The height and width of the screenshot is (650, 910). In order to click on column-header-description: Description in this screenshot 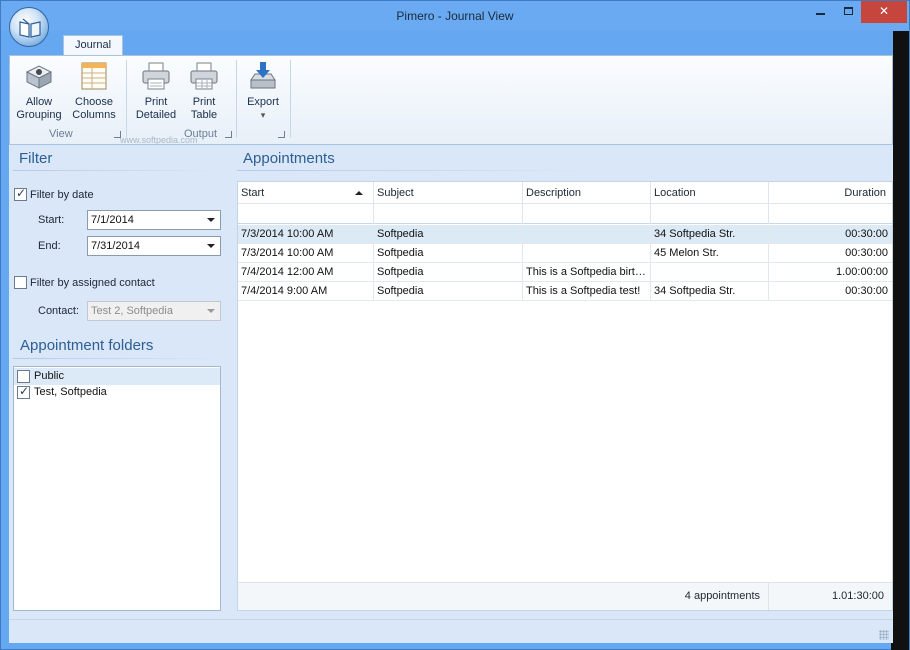, I will do `click(587, 193)`.